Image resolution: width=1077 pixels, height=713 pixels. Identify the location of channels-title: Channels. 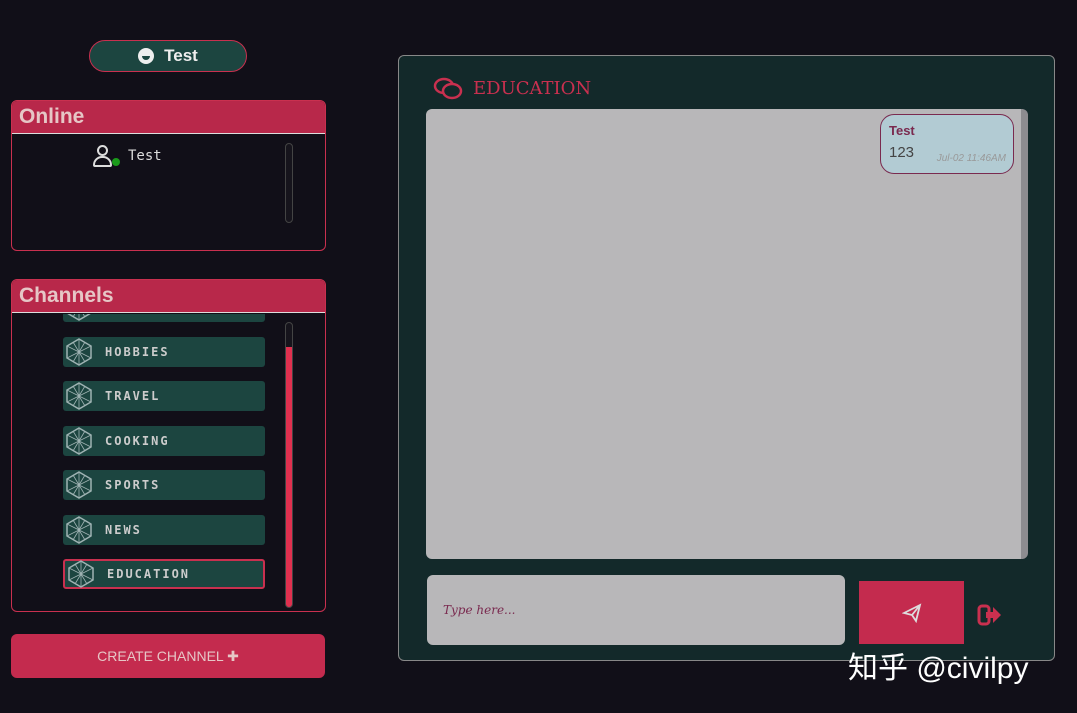
(168, 296).